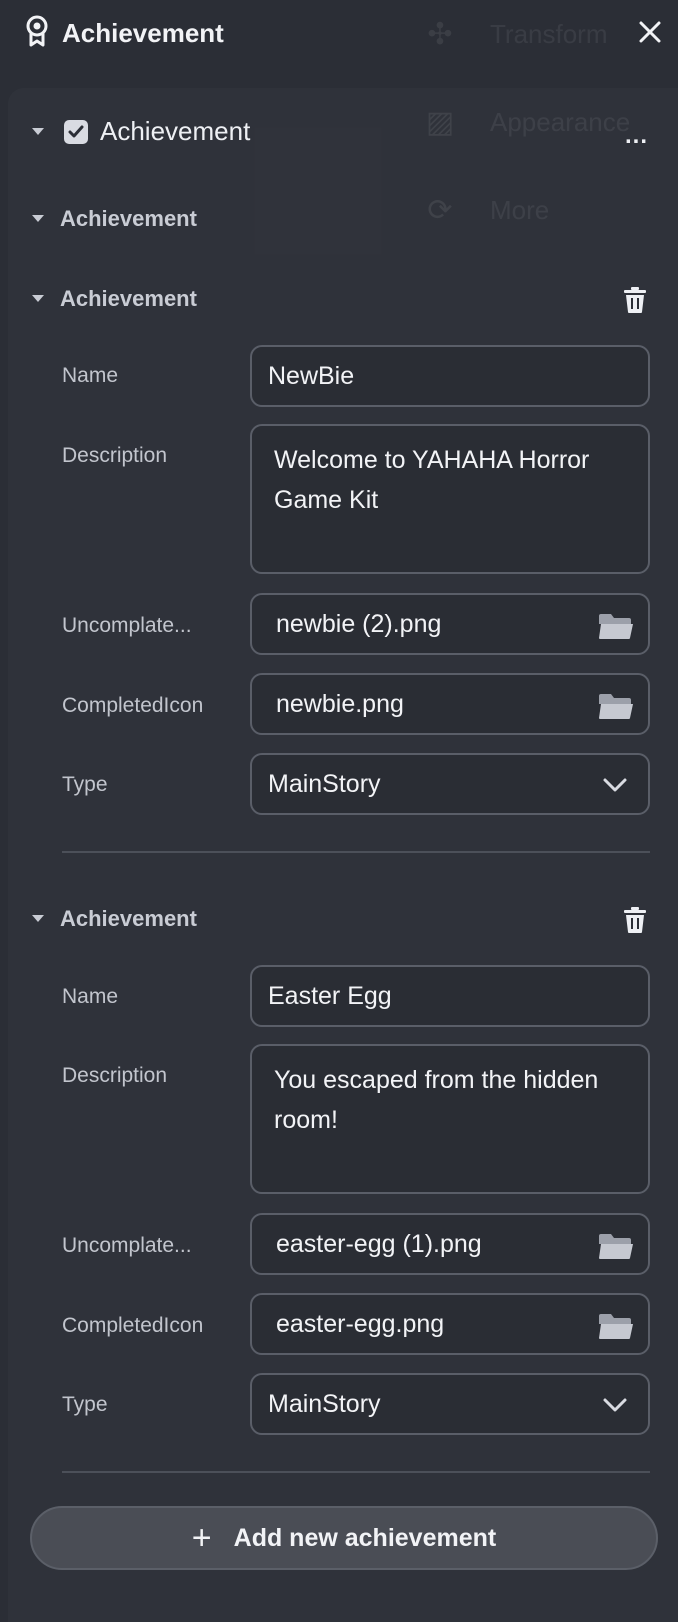 This screenshot has height=1622, width=678. Describe the element at coordinates (359, 623) in the screenshot. I see `file-name: newbie (2).png` at that location.